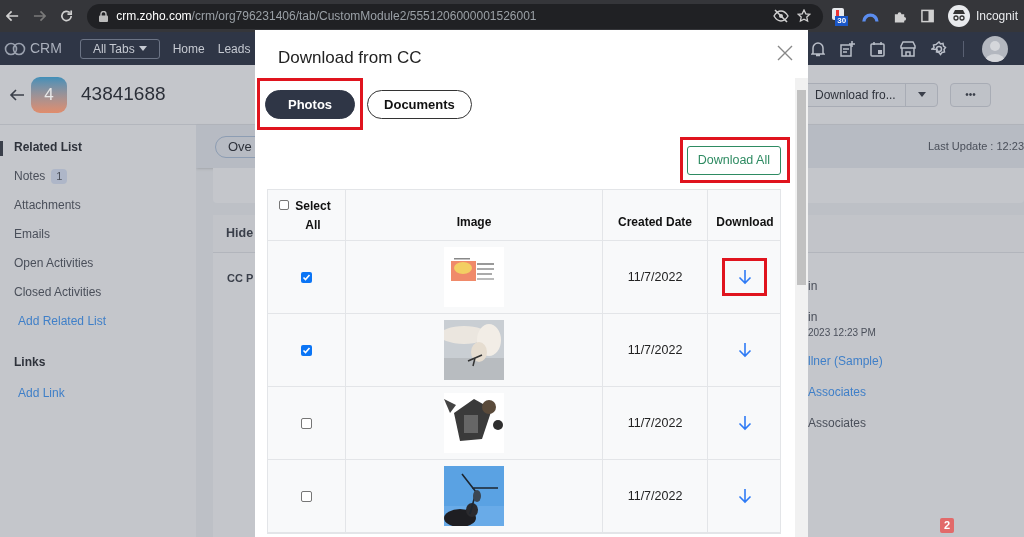 This screenshot has width=1024, height=537. What do you see at coordinates (17, 94) in the screenshot?
I see `back-arrow-icon` at bounding box center [17, 94].